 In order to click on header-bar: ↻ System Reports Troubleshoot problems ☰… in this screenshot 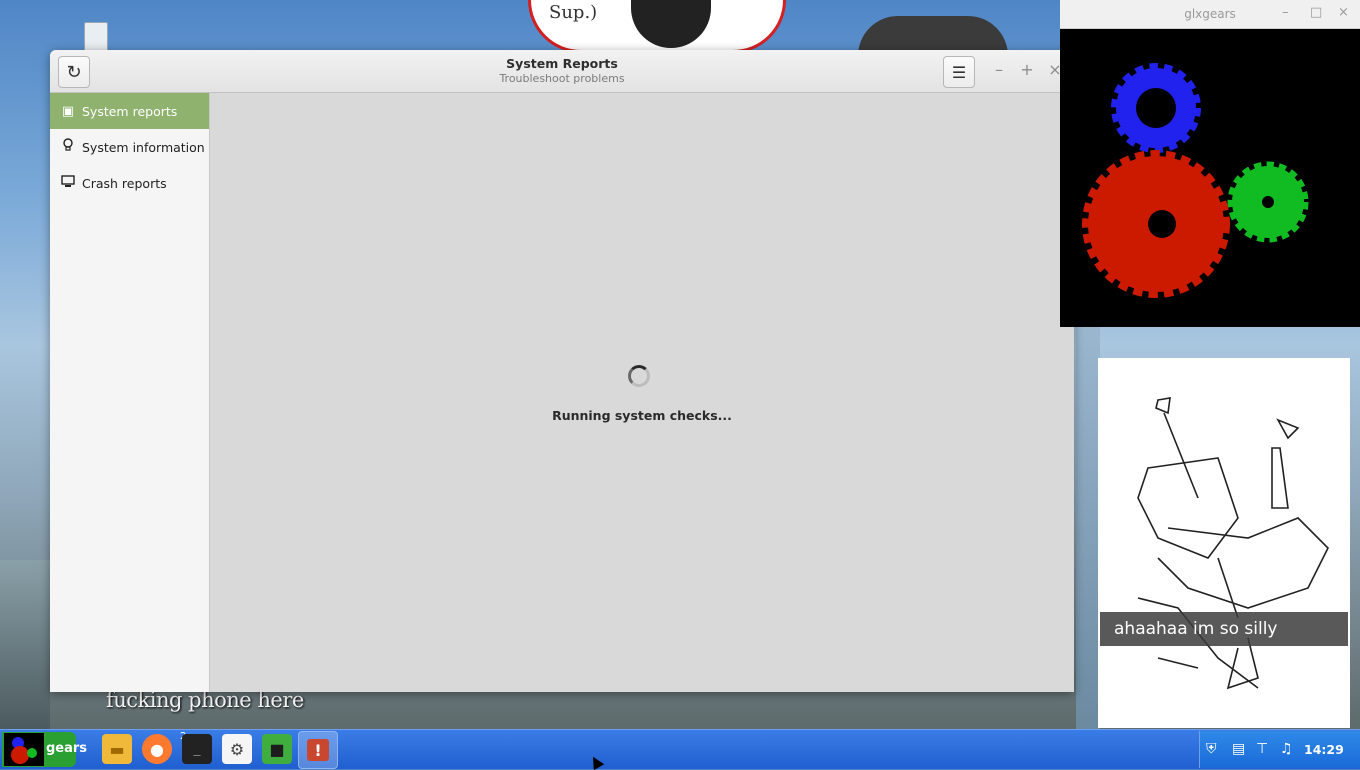, I will do `click(562, 71)`.